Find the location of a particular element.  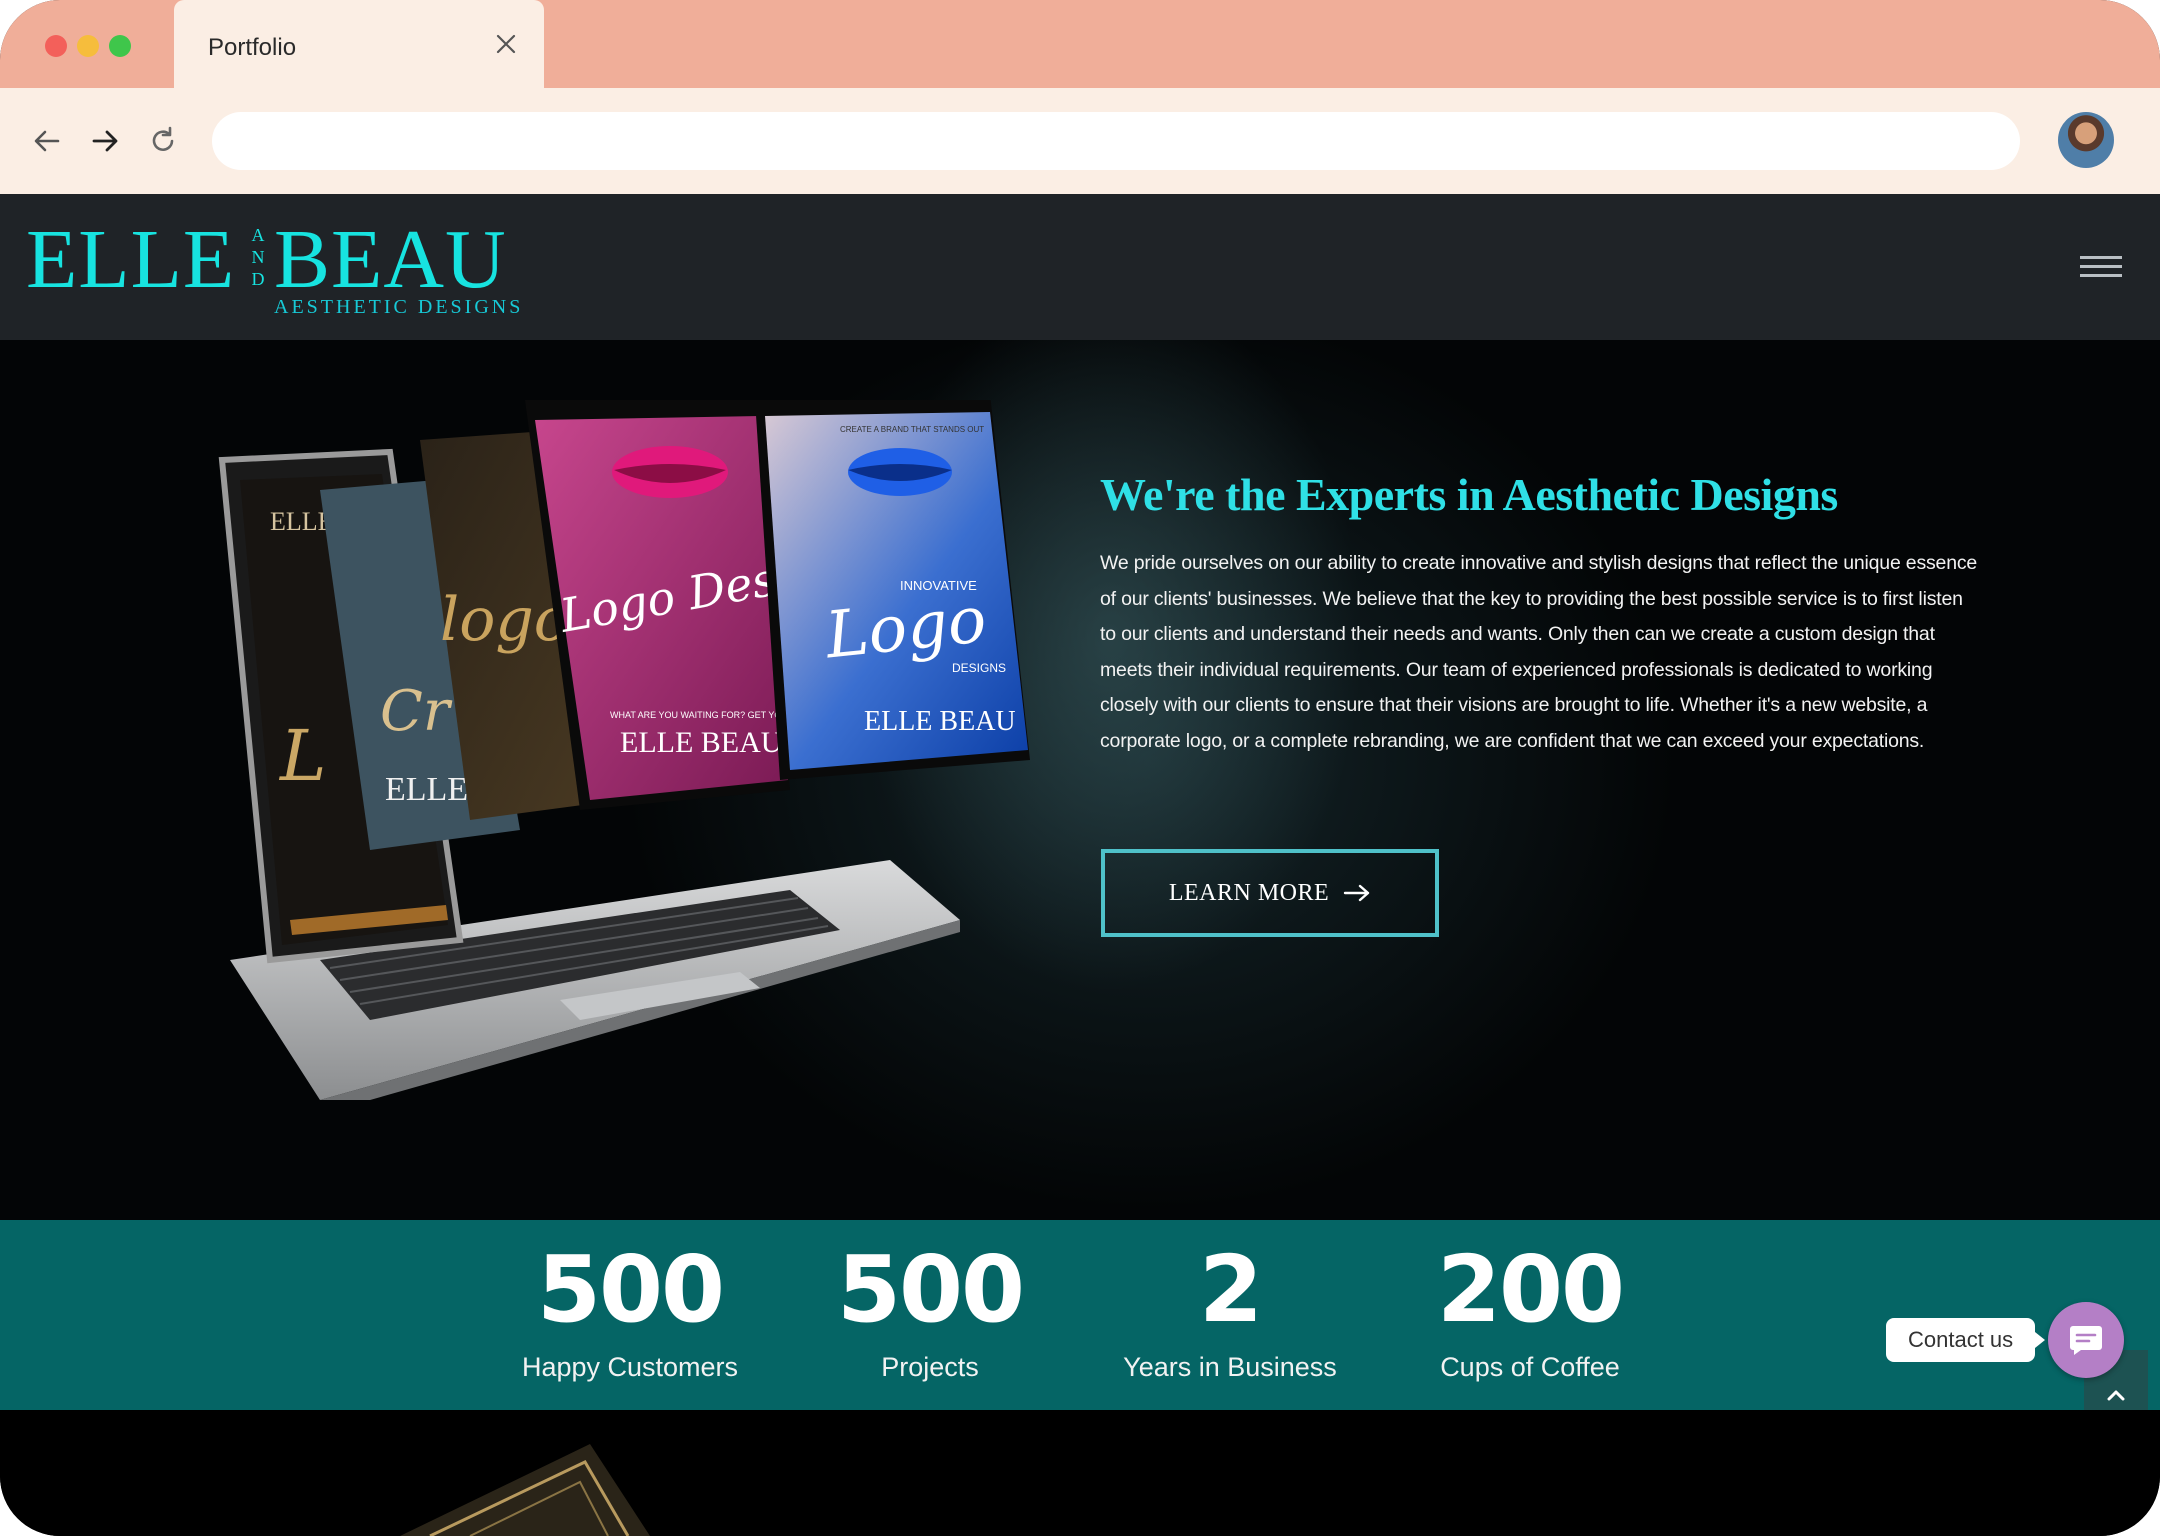

learn-more-button: LEARN MORE is located at coordinates (1270, 893).